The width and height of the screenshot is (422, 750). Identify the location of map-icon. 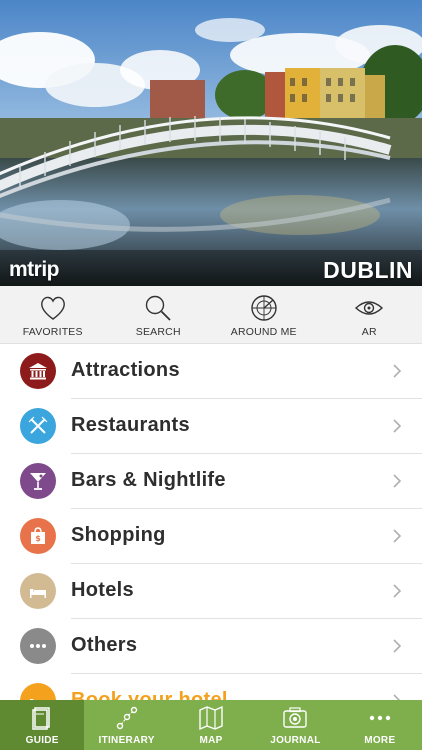
(211, 718).